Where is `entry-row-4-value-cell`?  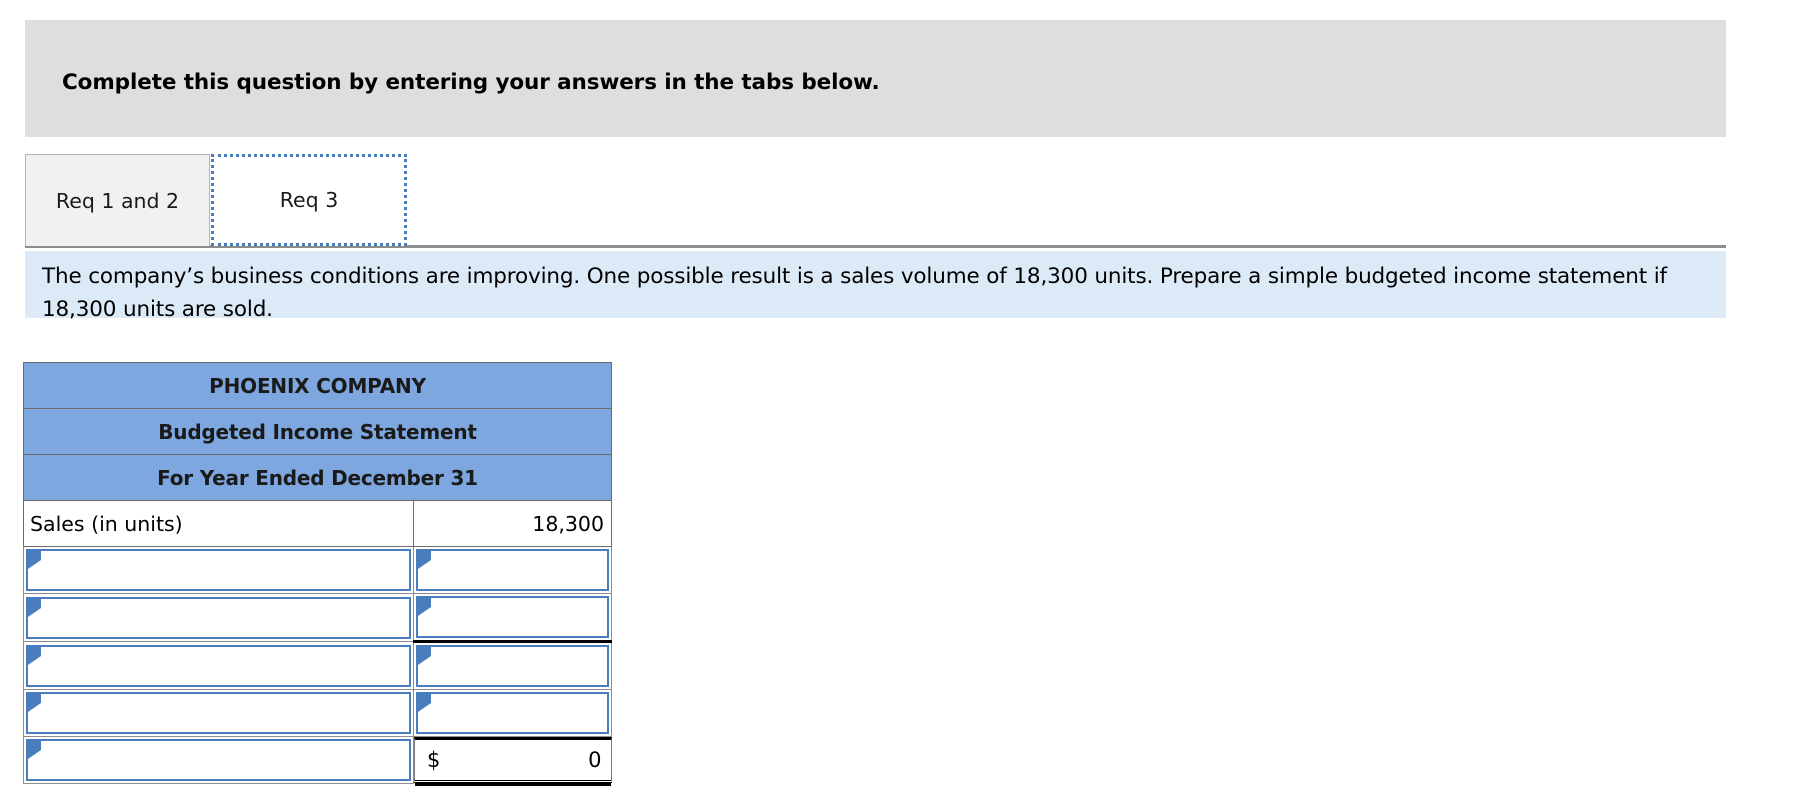 entry-row-4-value-cell is located at coordinates (512, 713).